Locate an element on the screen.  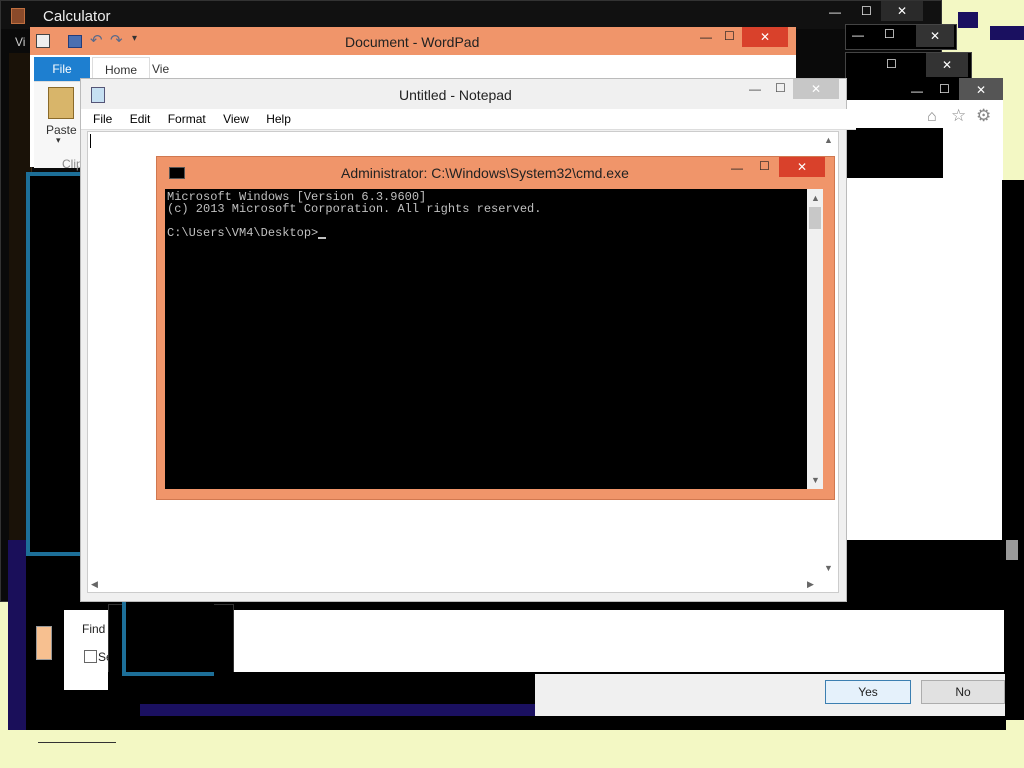
cmd-prompt: C:\Users\VM4\Desktop> is located at coordinates (243, 233).